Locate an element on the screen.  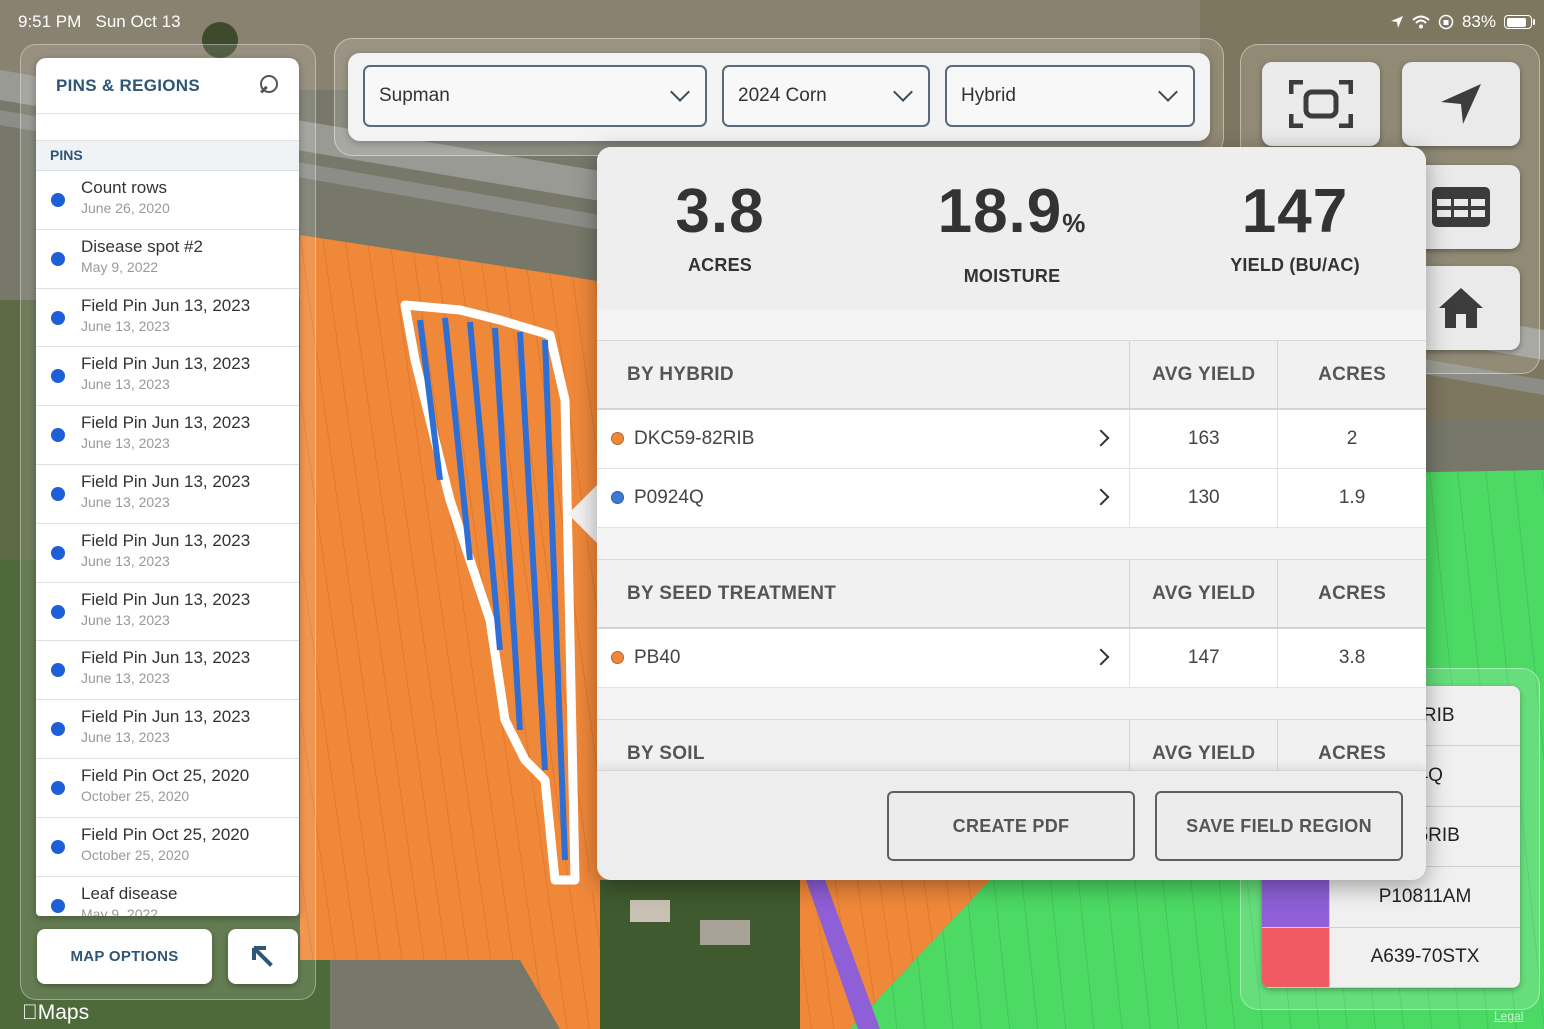
table-row: P0924Q 130 1.9 is located at coordinates (1011, 498).